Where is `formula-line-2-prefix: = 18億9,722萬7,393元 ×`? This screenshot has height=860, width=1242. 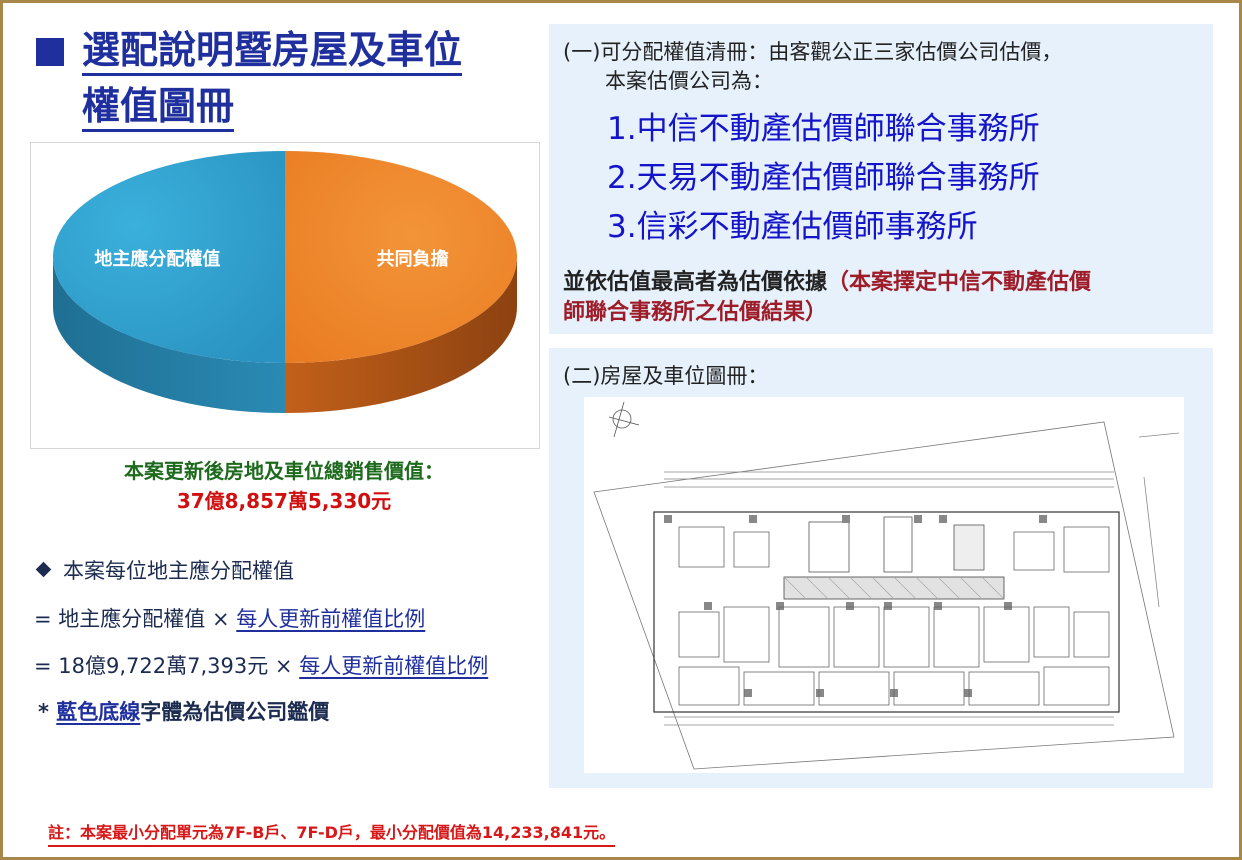 formula-line-2-prefix: = 18億9,722萬7,393元 × is located at coordinates (163, 666).